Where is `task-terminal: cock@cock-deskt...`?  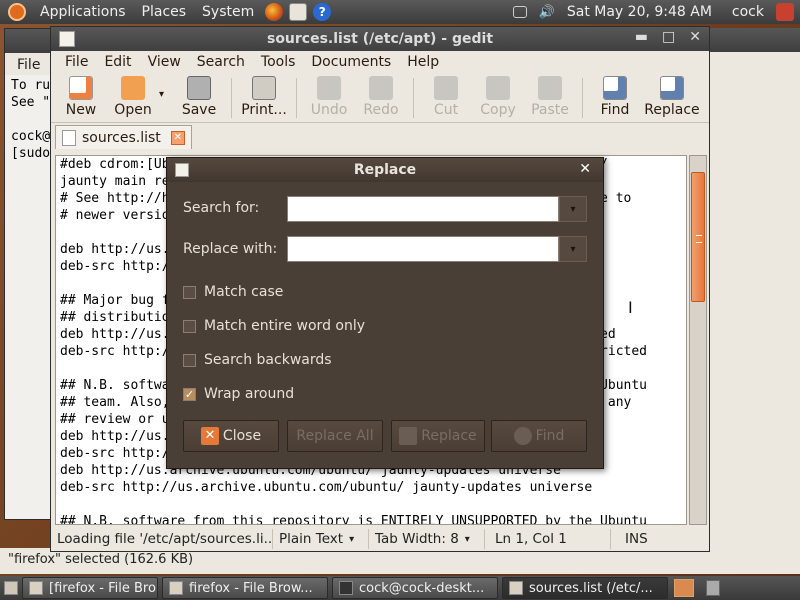 task-terminal: cock@cock-deskt... is located at coordinates (415, 588).